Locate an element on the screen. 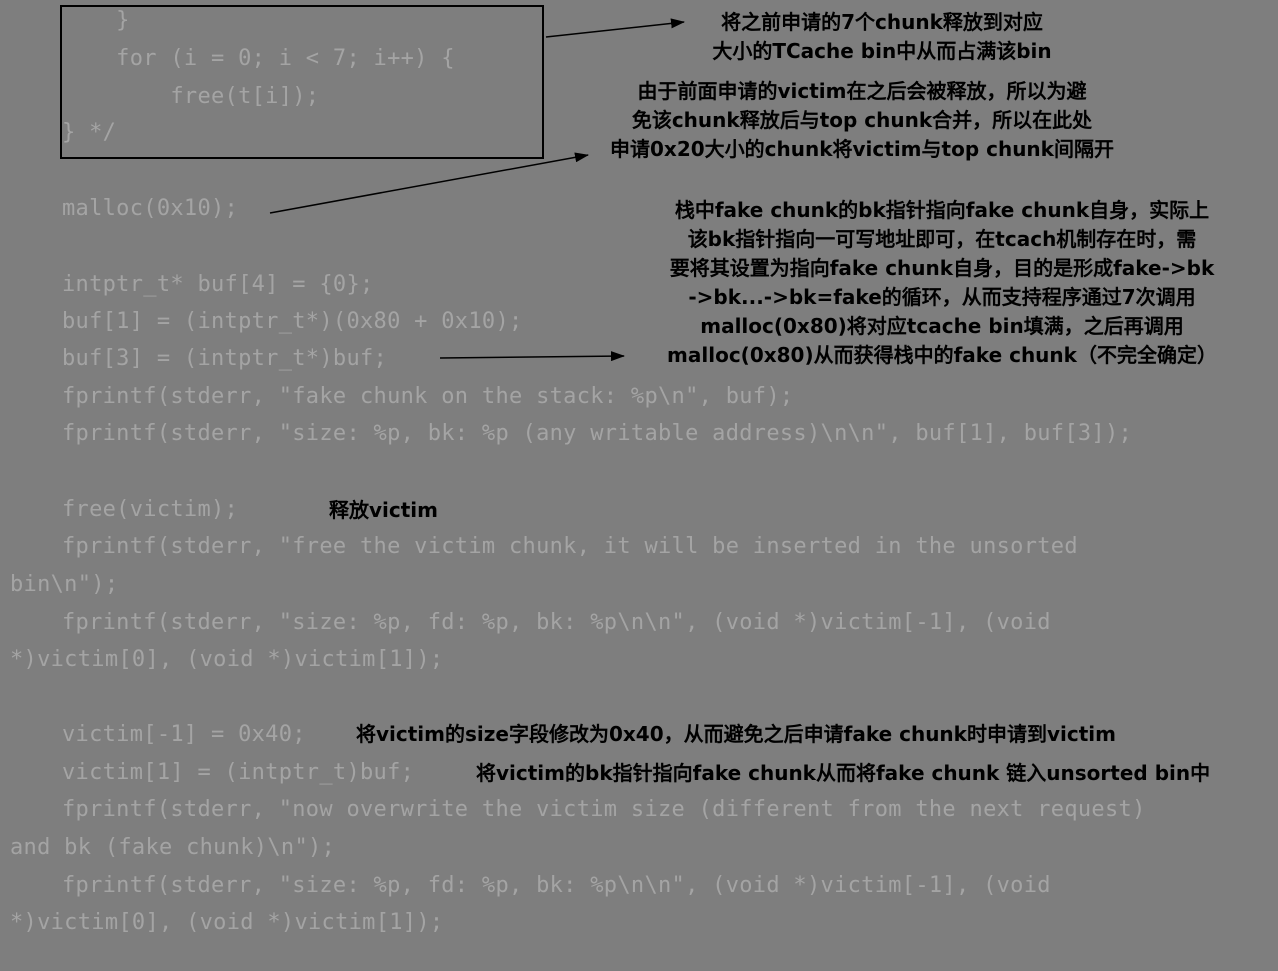 Image resolution: width=1278 pixels, height=971 pixels. annotation-line: 申请0x20大小的chunk将victim与top chunk间隔开 is located at coordinates (862, 149).